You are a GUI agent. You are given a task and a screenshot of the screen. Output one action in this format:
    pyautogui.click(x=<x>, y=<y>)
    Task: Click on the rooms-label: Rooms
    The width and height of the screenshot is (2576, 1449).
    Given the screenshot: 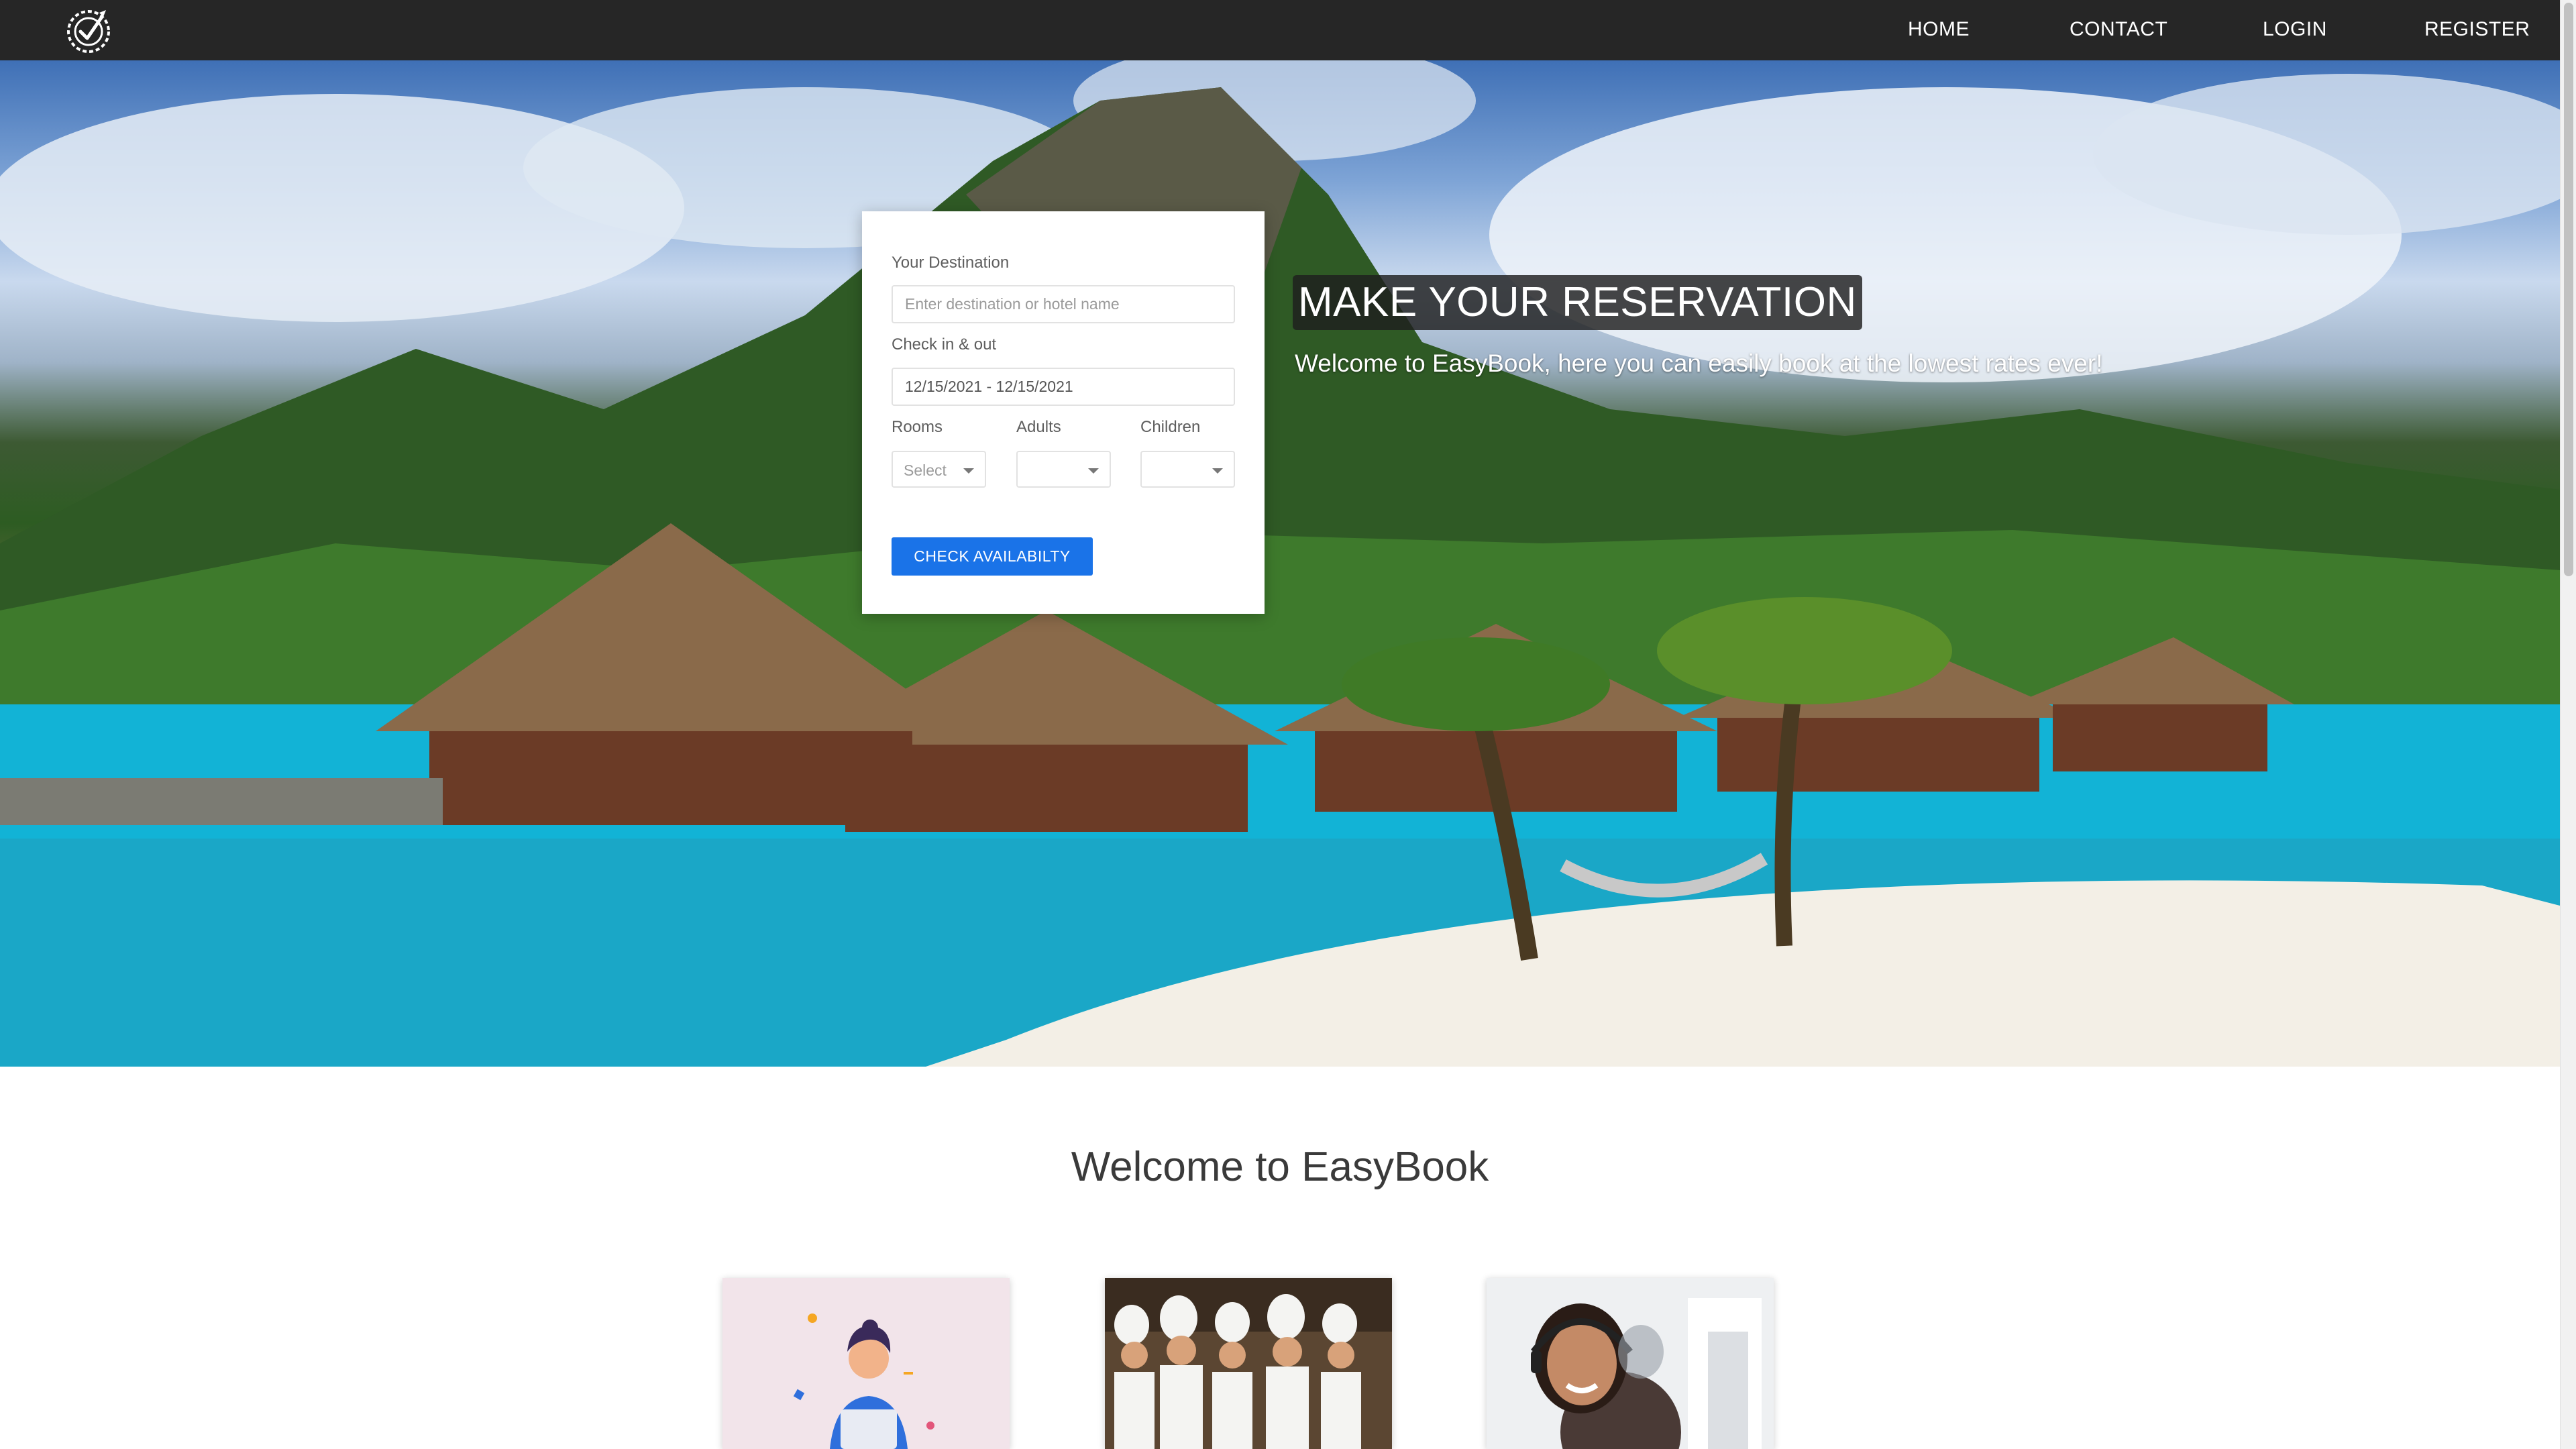 What is the action you would take?
    pyautogui.click(x=917, y=427)
    